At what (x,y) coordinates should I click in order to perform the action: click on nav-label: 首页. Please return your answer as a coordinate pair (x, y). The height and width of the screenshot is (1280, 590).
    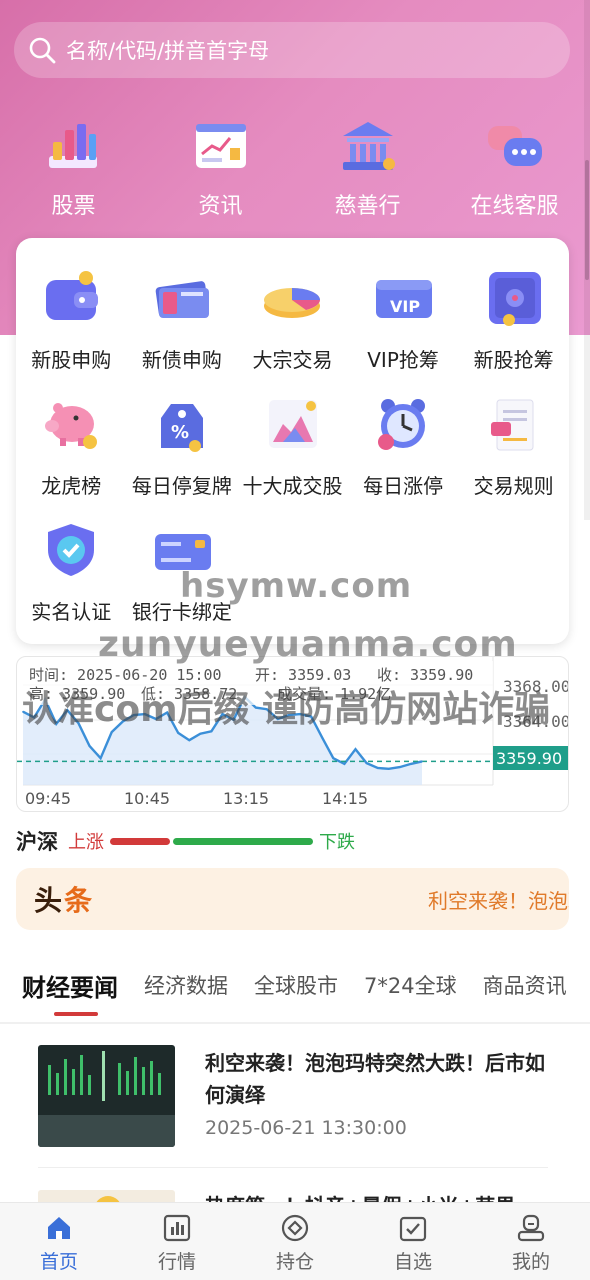
    Looking at the image, I should click on (58, 1262).